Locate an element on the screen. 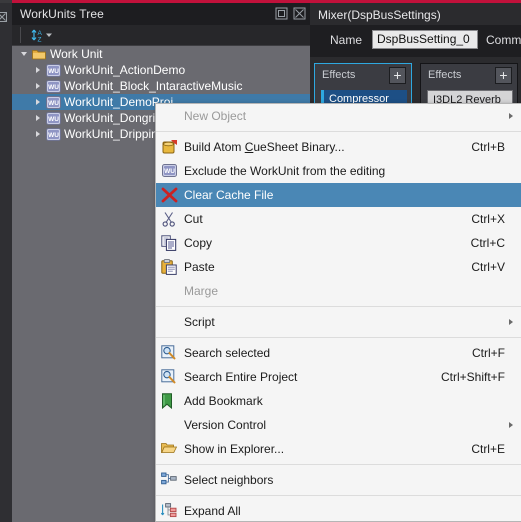 Image resolution: width=521 pixels, height=522 pixels. tree-item-workunit-block-intaractivemusic: WU WorkUnit_Block_IntaractiveMusic is located at coordinates (161, 86).